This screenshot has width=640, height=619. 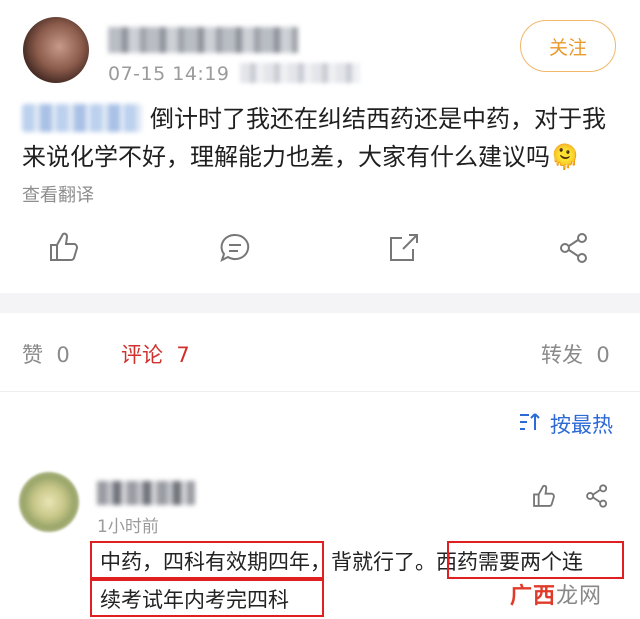 I want to click on tab-comments-count: 7, so click(x=183, y=355).